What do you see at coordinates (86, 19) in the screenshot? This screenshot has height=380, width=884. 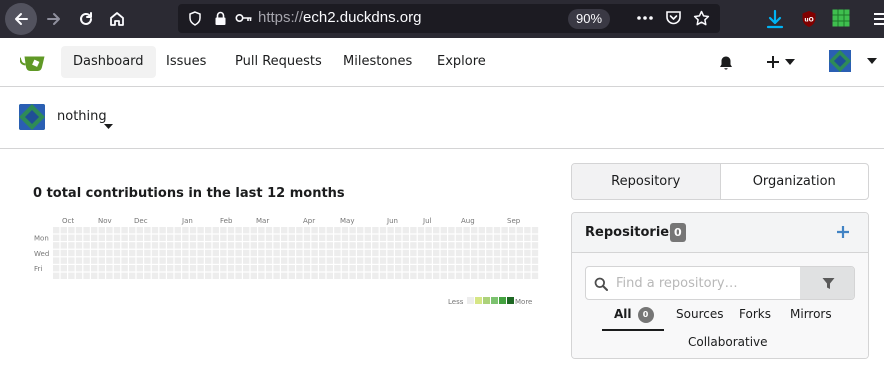 I see `reload-button` at bounding box center [86, 19].